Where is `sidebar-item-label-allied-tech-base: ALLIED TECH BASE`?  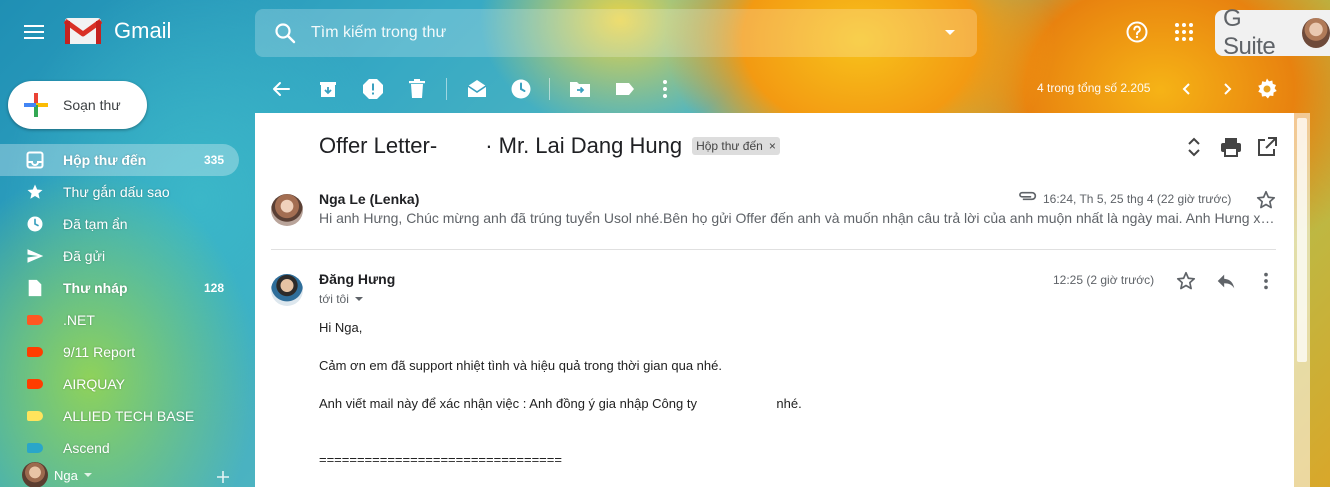 sidebar-item-label-allied-tech-base: ALLIED TECH BASE is located at coordinates (127, 416).